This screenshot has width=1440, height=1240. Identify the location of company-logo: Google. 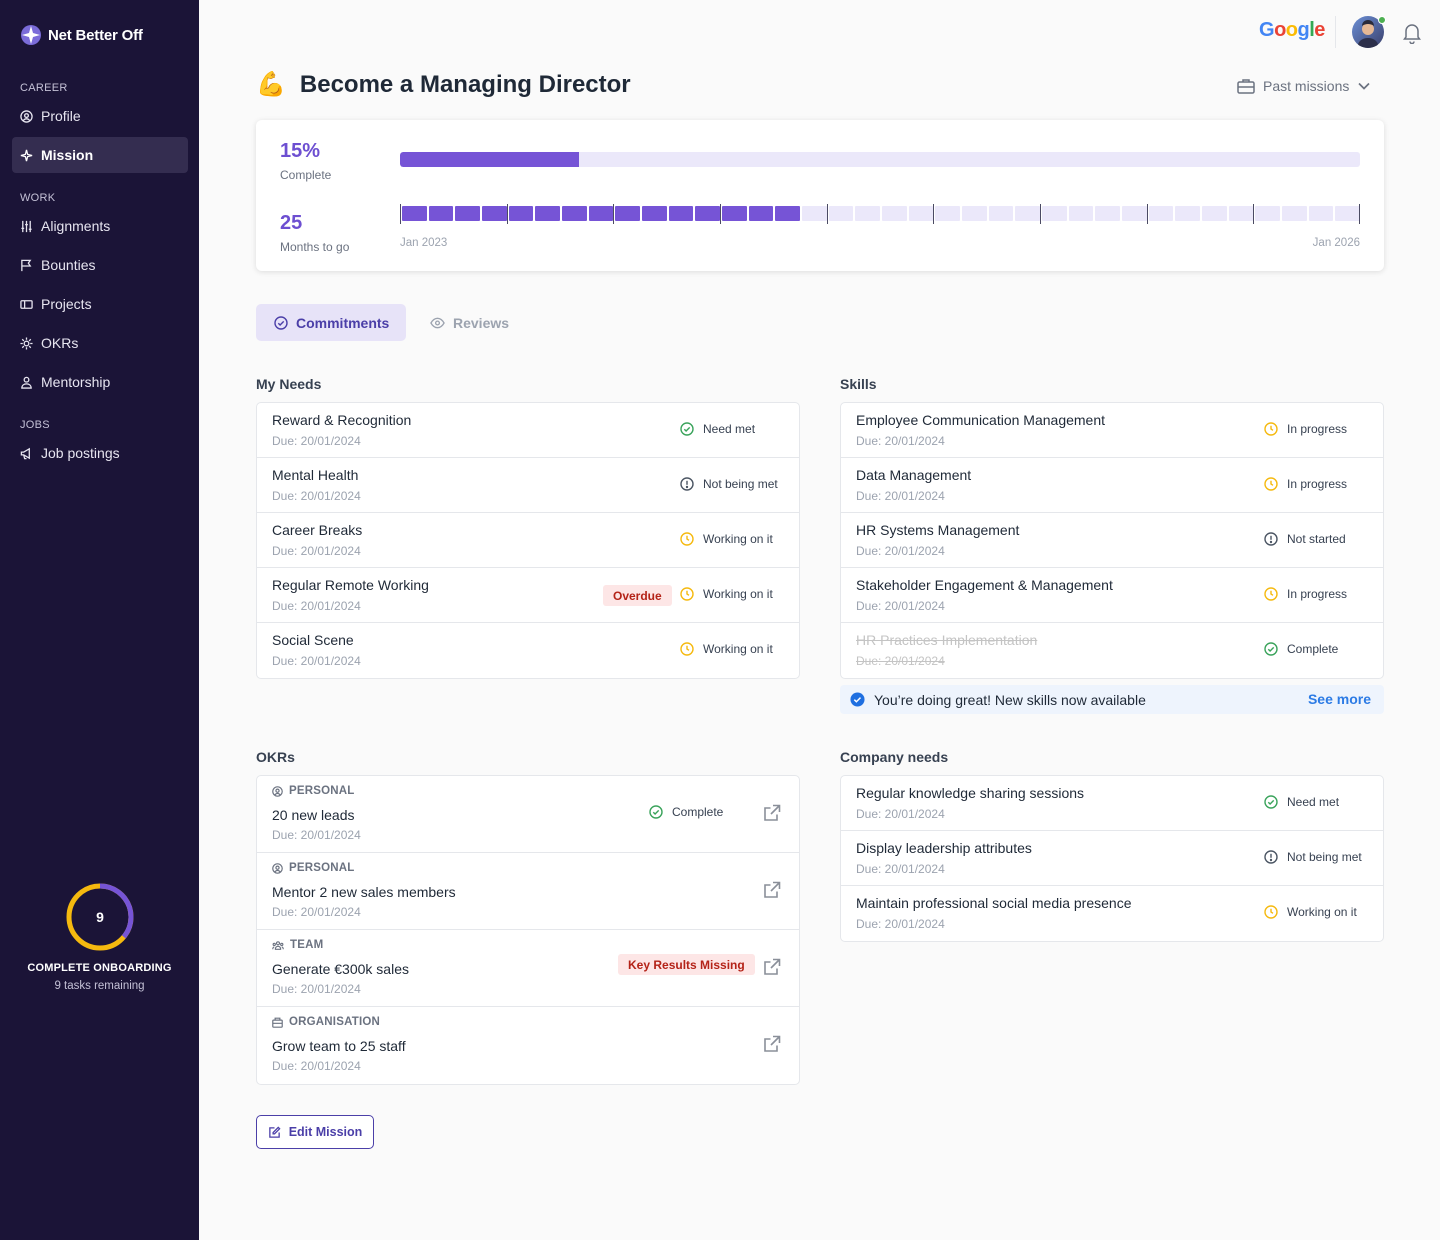
(1292, 30).